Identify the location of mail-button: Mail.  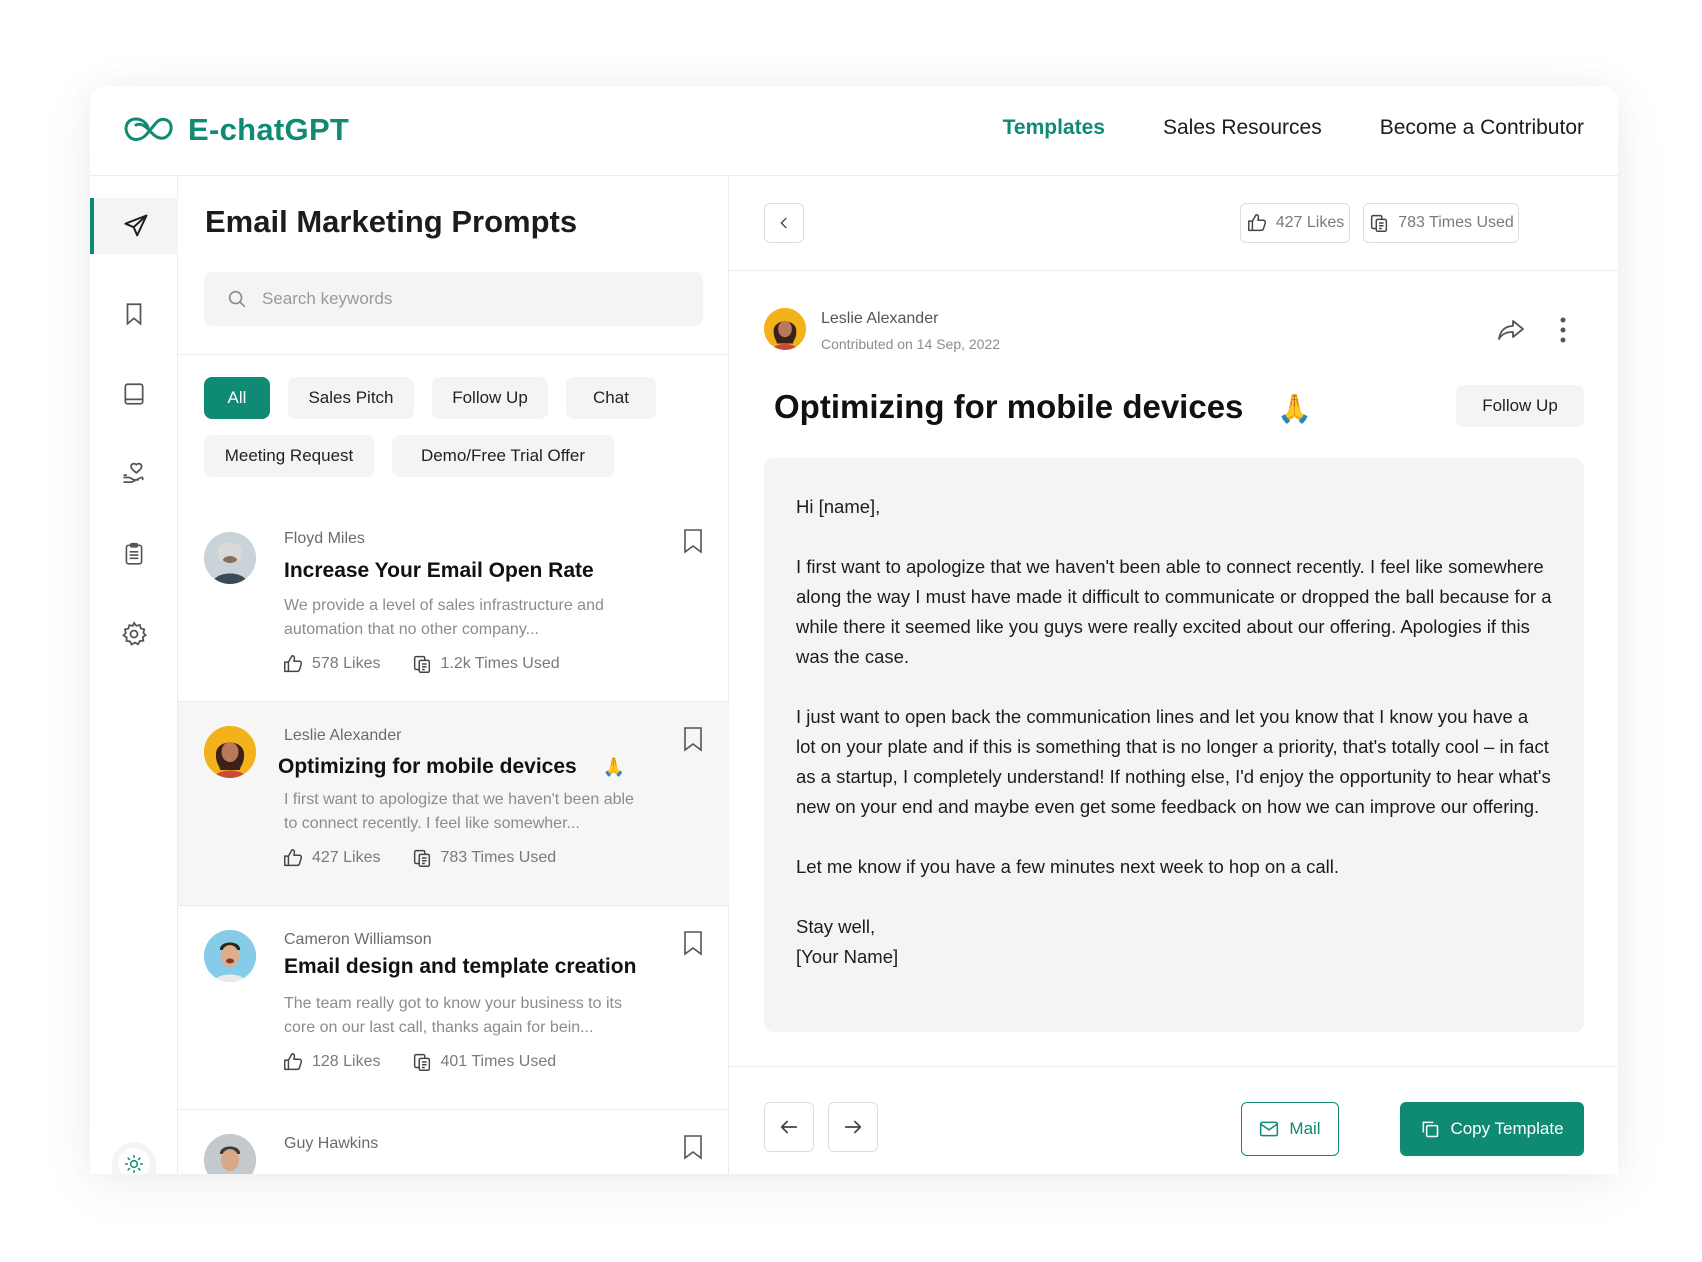
(1290, 1129).